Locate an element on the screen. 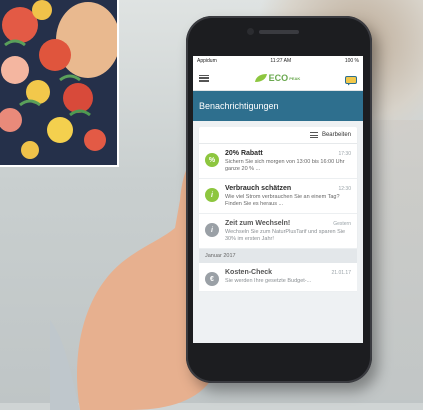 The image size is (423, 410). notification-title: Verbrauch schätzen is located at coordinates (258, 188).